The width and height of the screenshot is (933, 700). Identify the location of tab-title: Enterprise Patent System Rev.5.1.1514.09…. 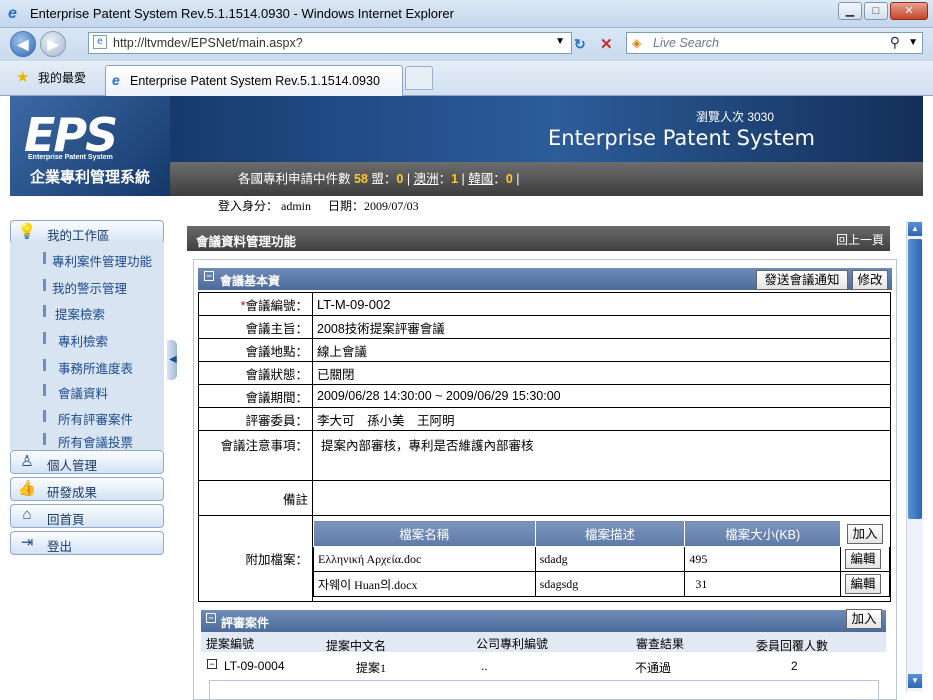
(255, 81).